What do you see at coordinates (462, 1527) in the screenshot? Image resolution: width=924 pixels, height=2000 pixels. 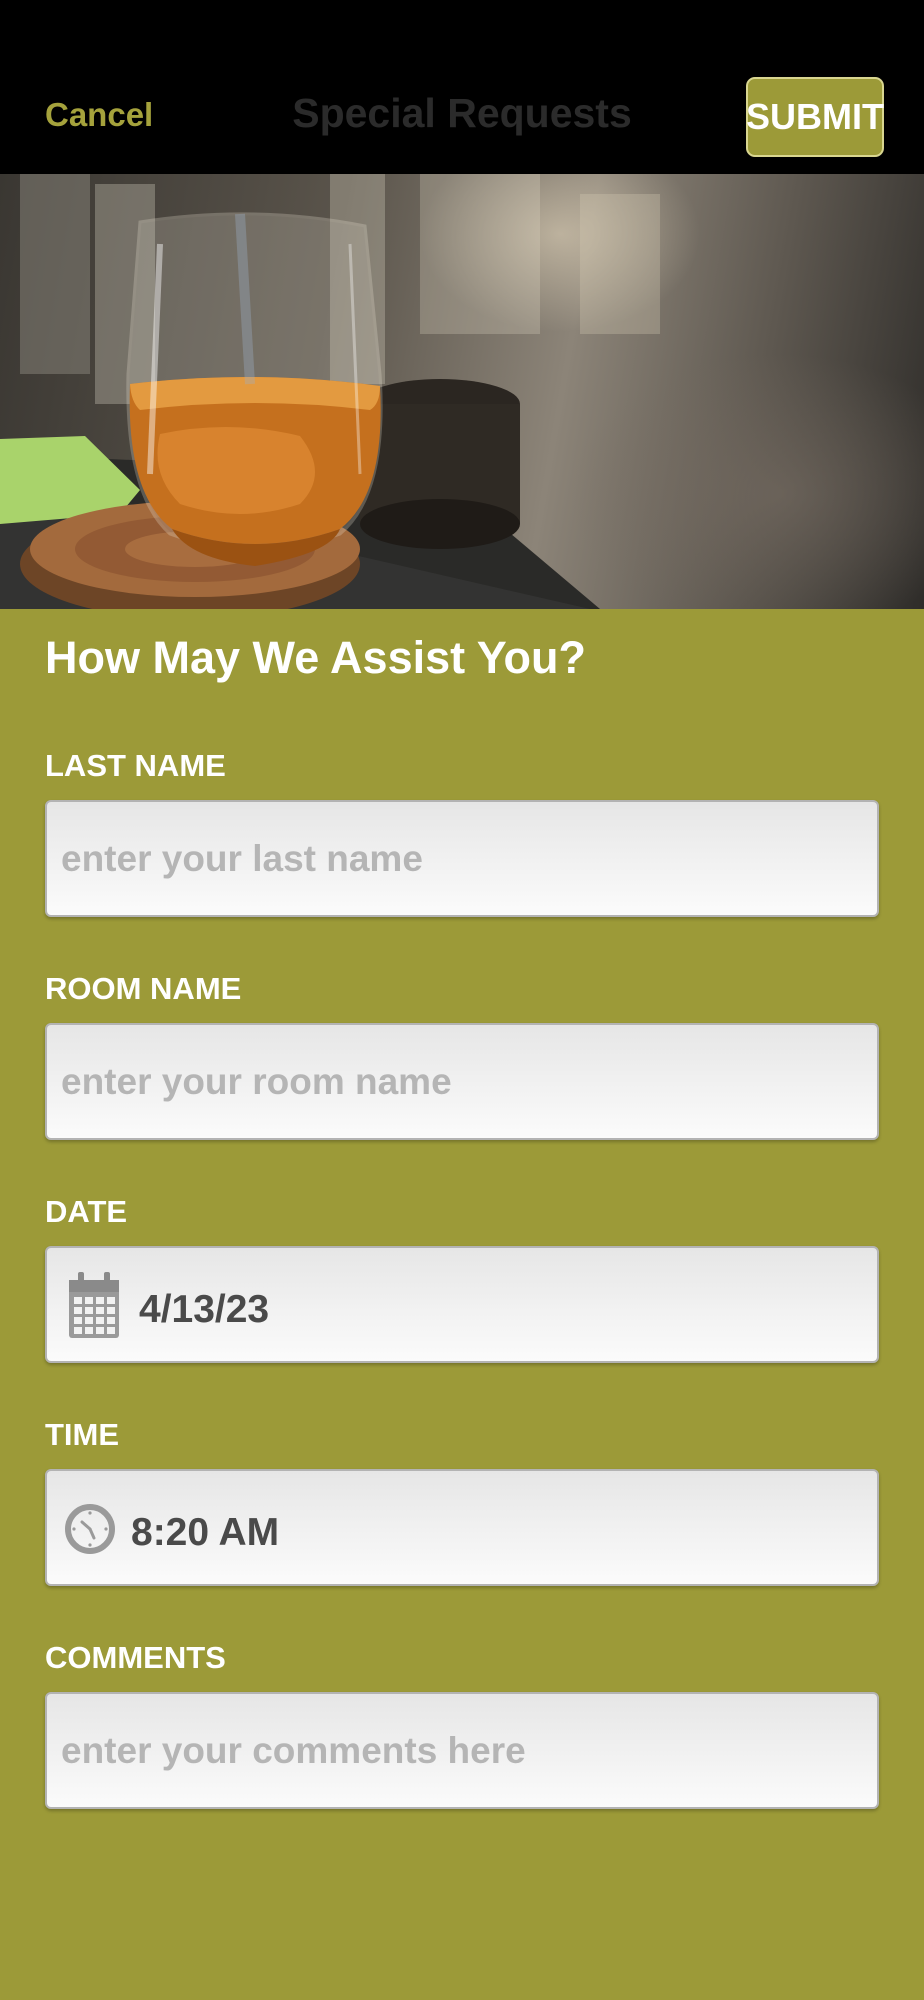 I see `time-picker-field: 8:20 AM` at bounding box center [462, 1527].